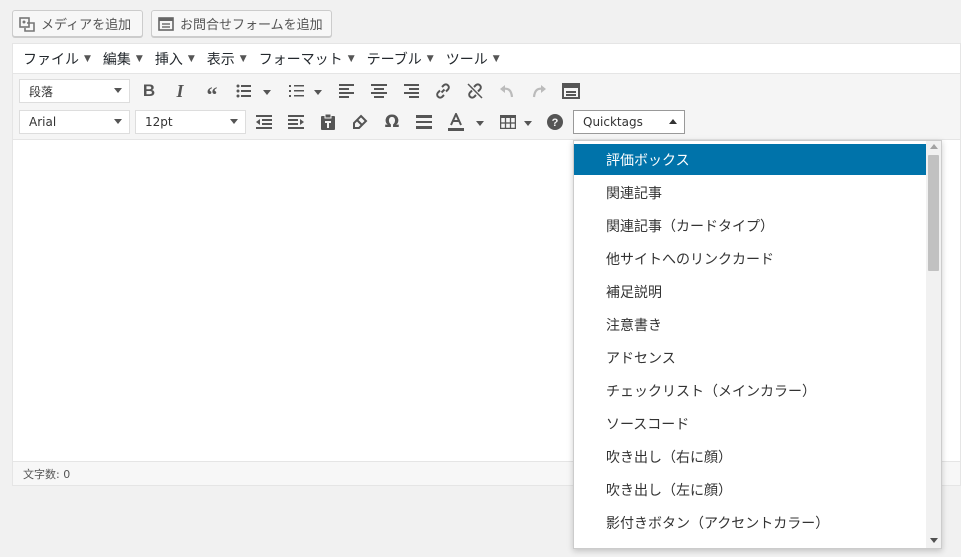 This screenshot has width=961, height=557. Describe the element at coordinates (750, 357) in the screenshot. I see `dropdown-item: アドセンス` at that location.